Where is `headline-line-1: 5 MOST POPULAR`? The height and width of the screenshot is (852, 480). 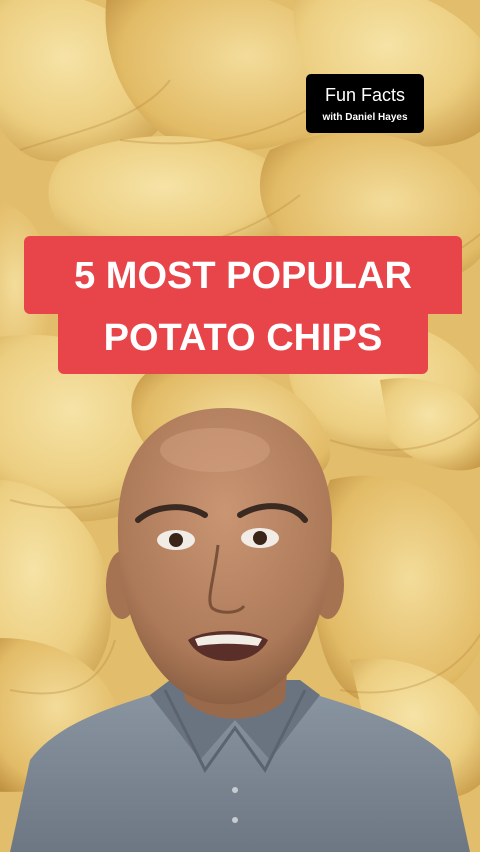 headline-line-1: 5 MOST POPULAR is located at coordinates (243, 275).